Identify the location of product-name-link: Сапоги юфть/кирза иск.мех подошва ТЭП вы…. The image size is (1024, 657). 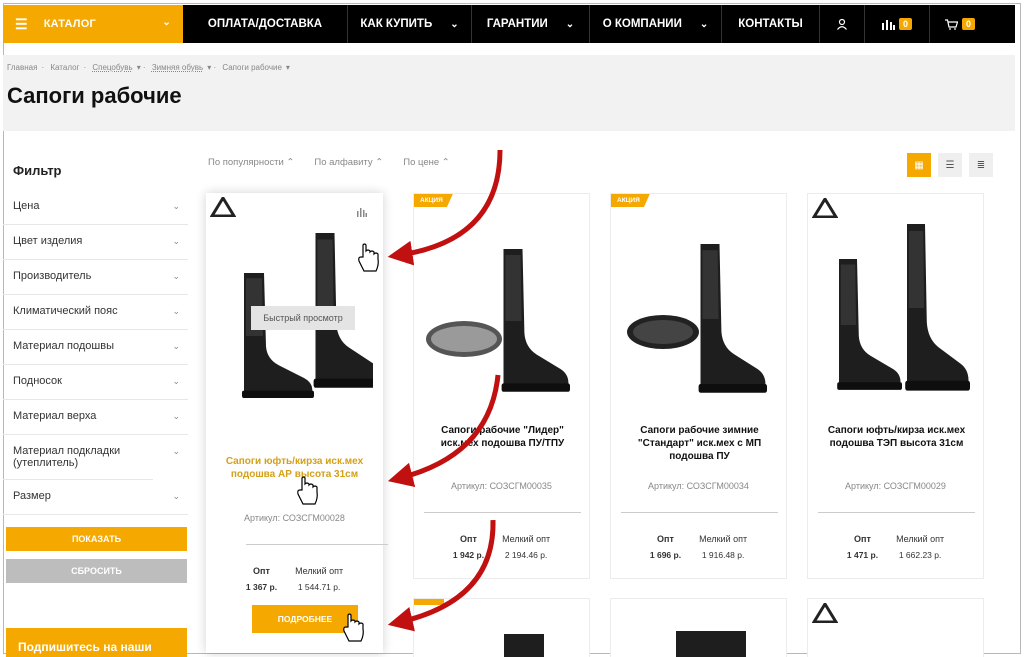
(896, 437).